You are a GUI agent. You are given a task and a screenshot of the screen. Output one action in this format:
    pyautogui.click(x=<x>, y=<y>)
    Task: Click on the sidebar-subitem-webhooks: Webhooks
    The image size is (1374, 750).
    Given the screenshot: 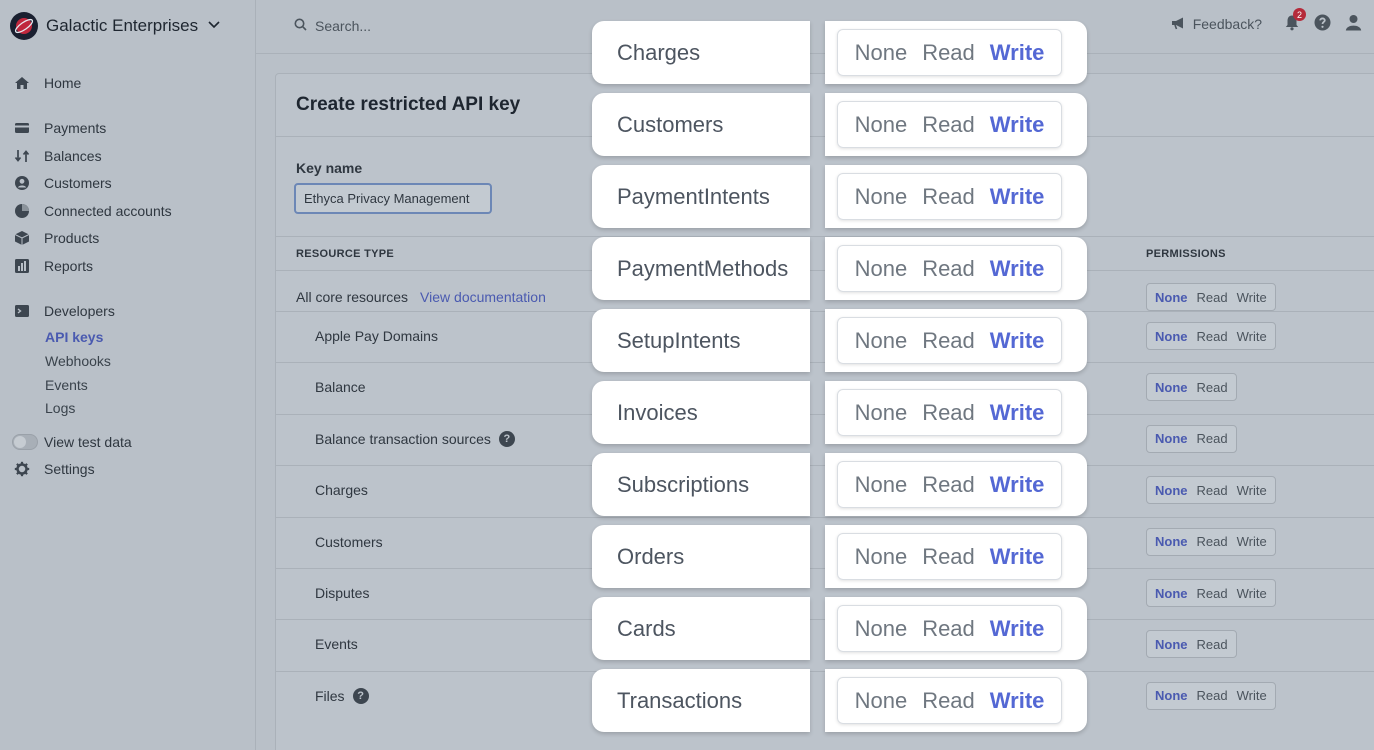 What is the action you would take?
    pyautogui.click(x=78, y=361)
    